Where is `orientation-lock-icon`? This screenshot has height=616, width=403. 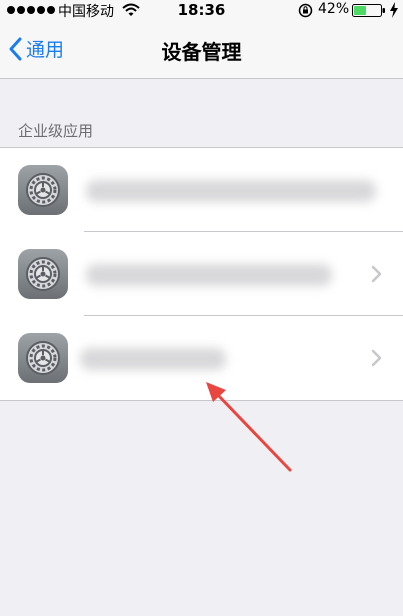 orientation-lock-icon is located at coordinates (305, 10).